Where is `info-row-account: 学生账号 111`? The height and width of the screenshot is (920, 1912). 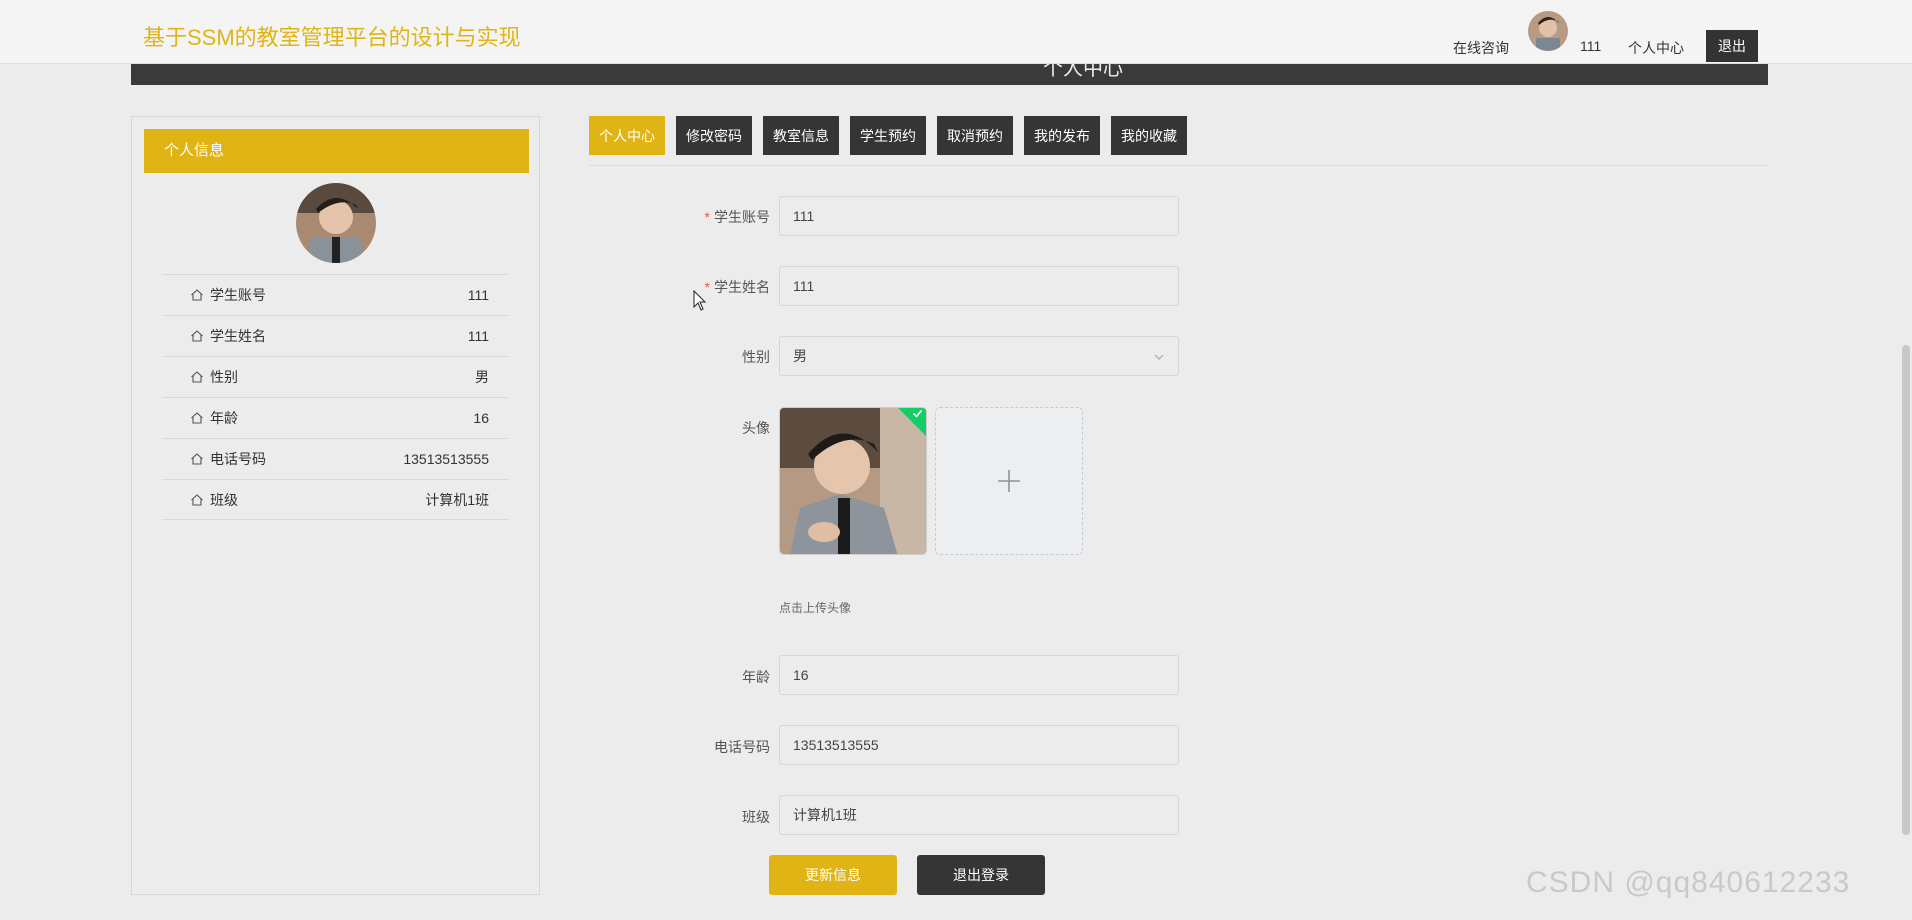 info-row-account: 学生账号 111 is located at coordinates (335, 294).